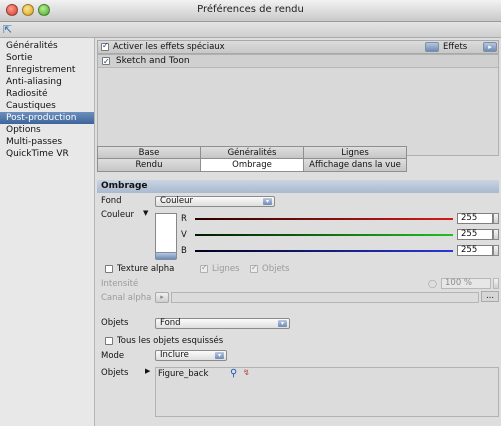  Describe the element at coordinates (105, 46) in the screenshot. I see `enable-effects-checkbox` at that location.